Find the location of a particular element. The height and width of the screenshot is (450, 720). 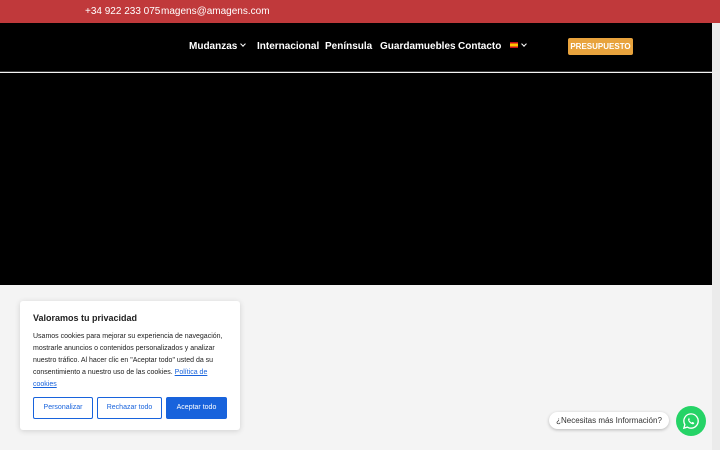

top-contact-bar: +34 922 233 075 magens@amagens.com is located at coordinates (360, 11).